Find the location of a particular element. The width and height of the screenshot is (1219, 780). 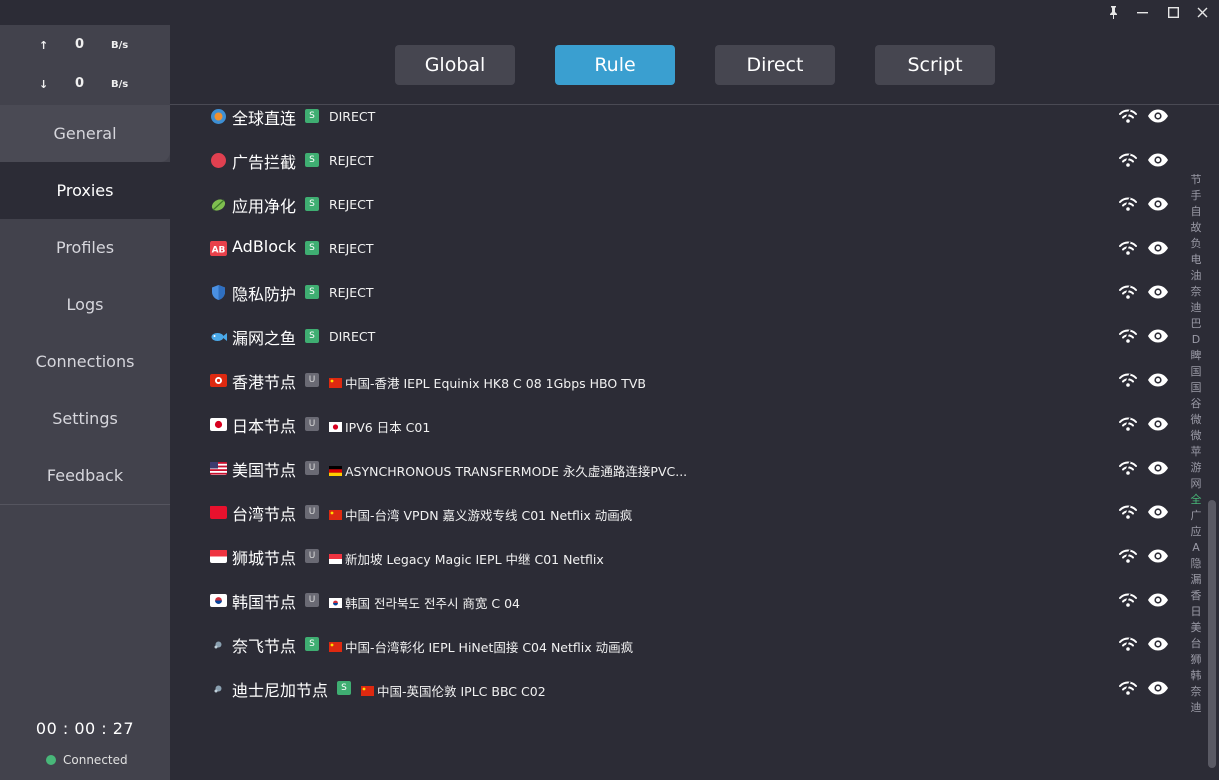

proxy-group-row: 广告拦截 S REJECT is located at coordinates (675, 161).